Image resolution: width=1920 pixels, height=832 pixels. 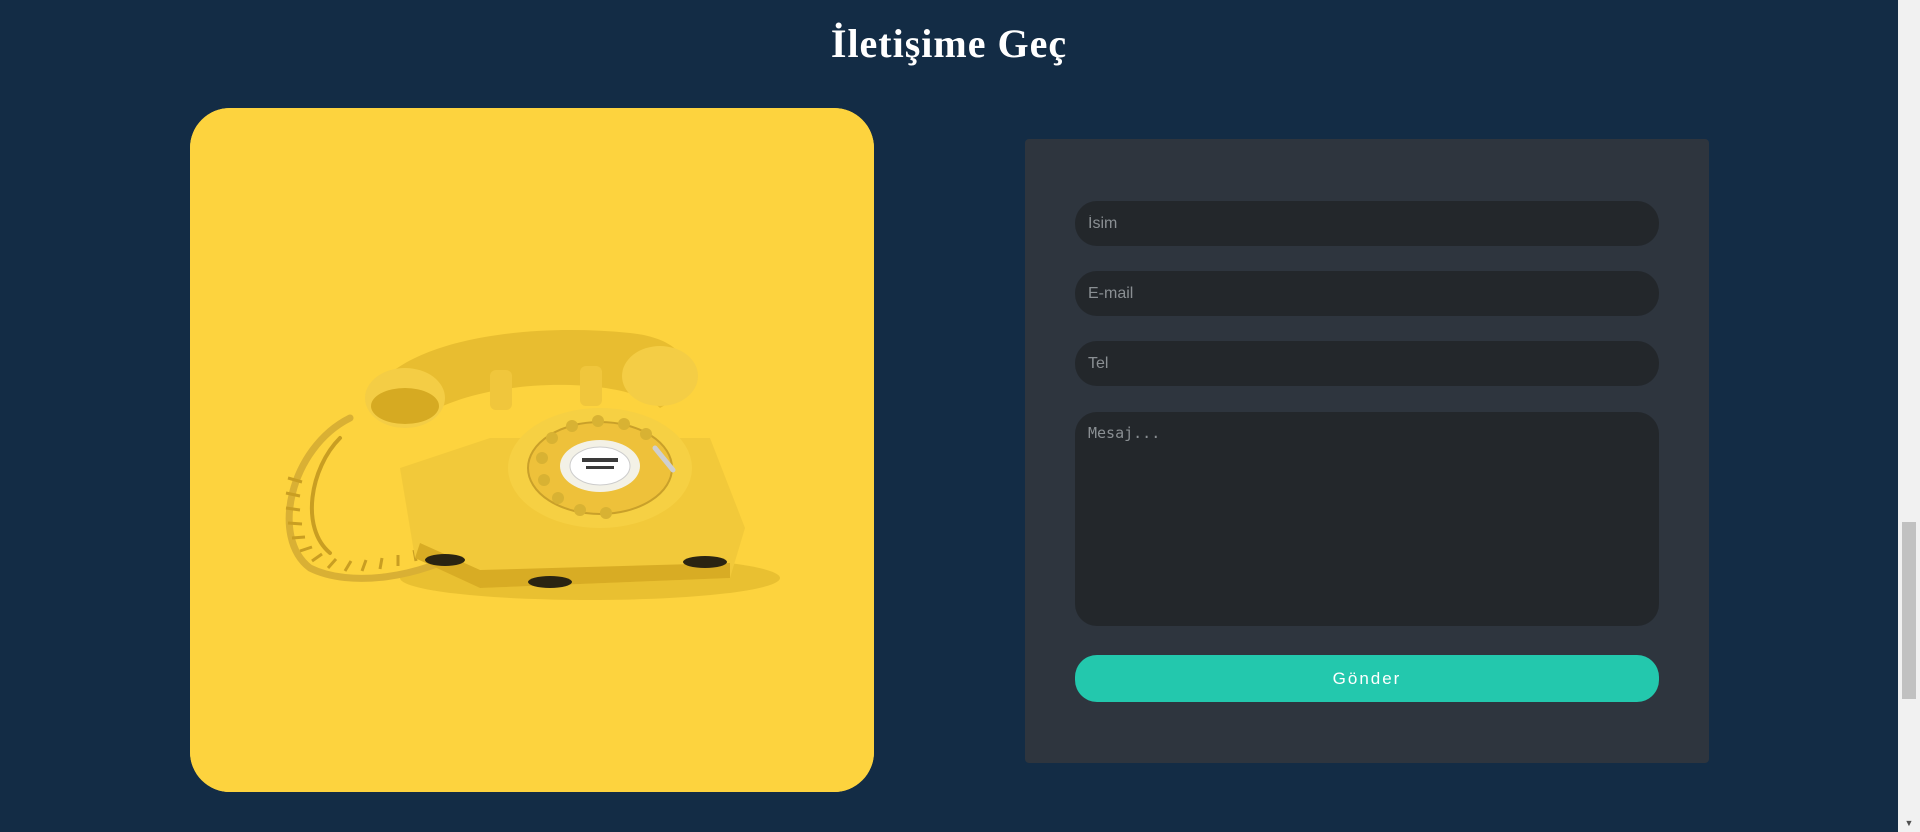 What do you see at coordinates (1367, 363) in the screenshot?
I see `phone-input` at bounding box center [1367, 363].